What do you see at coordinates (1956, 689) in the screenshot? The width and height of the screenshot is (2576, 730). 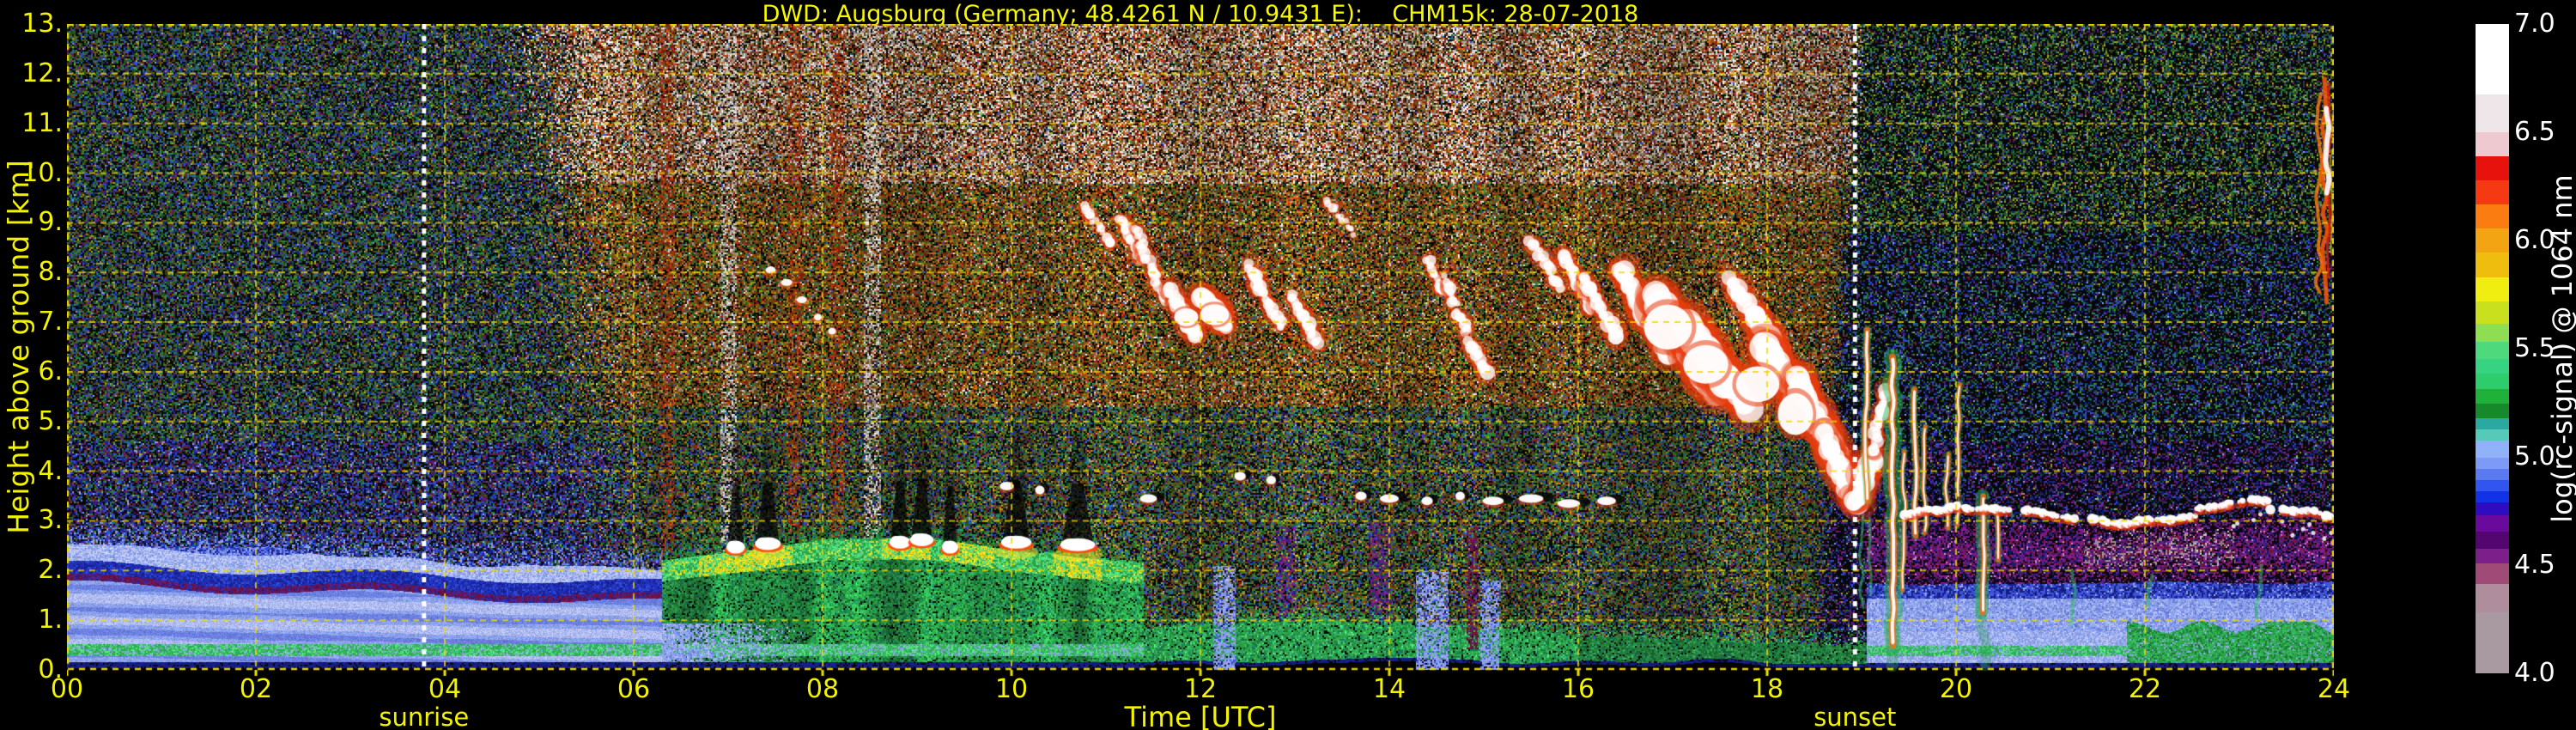 I see `x-tick-label: 20` at bounding box center [1956, 689].